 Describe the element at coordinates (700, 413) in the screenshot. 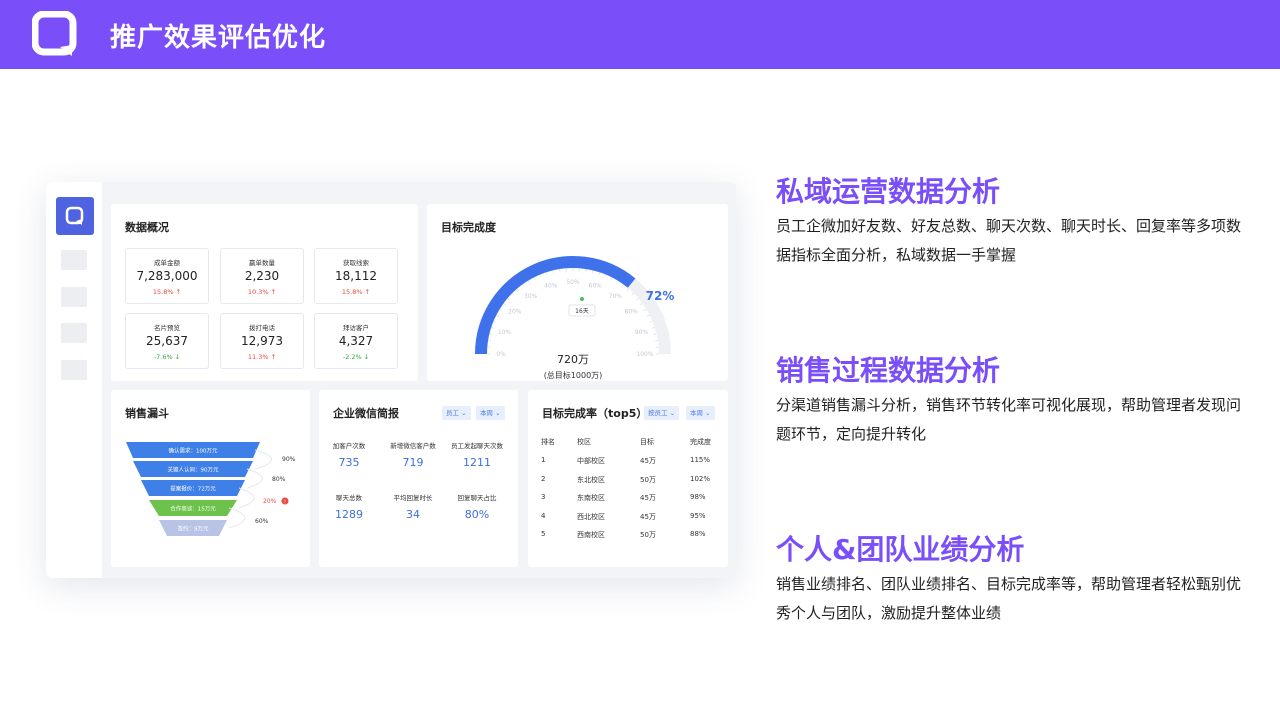

I see `ranking-period-filter: 本周 ⌄` at that location.